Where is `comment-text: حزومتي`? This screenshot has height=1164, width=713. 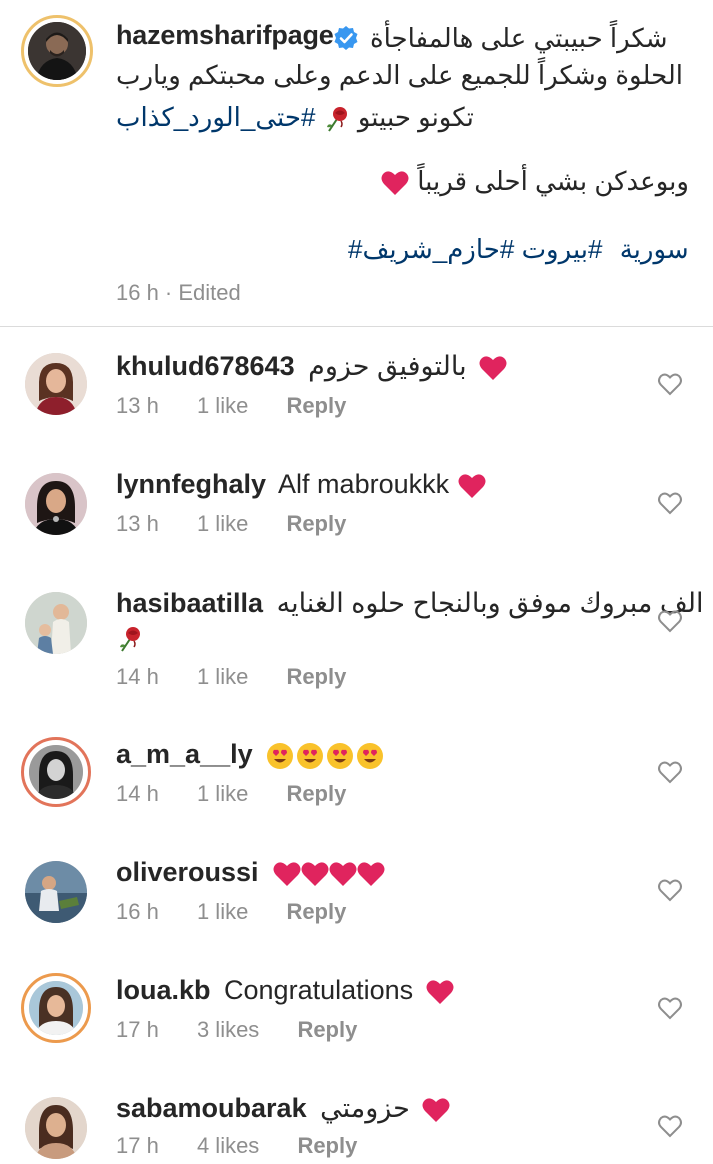 comment-text: حزومتي is located at coordinates (365, 1108).